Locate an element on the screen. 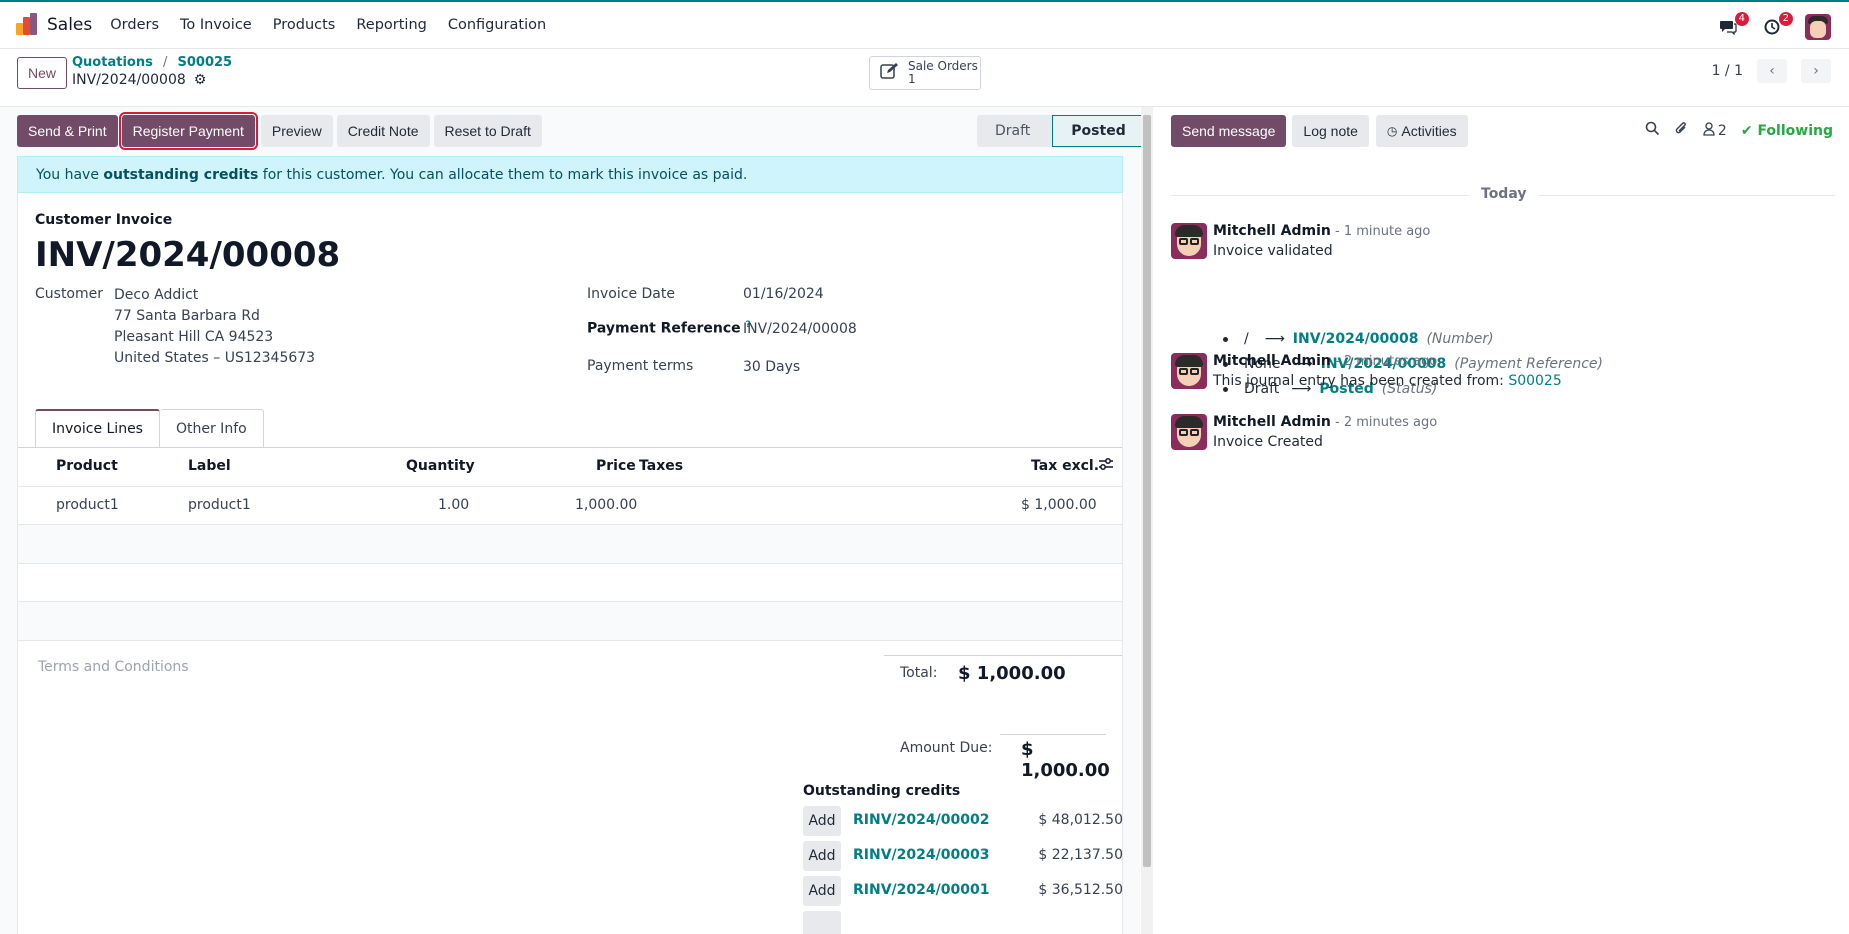  line-product: product1 is located at coordinates (87, 505).